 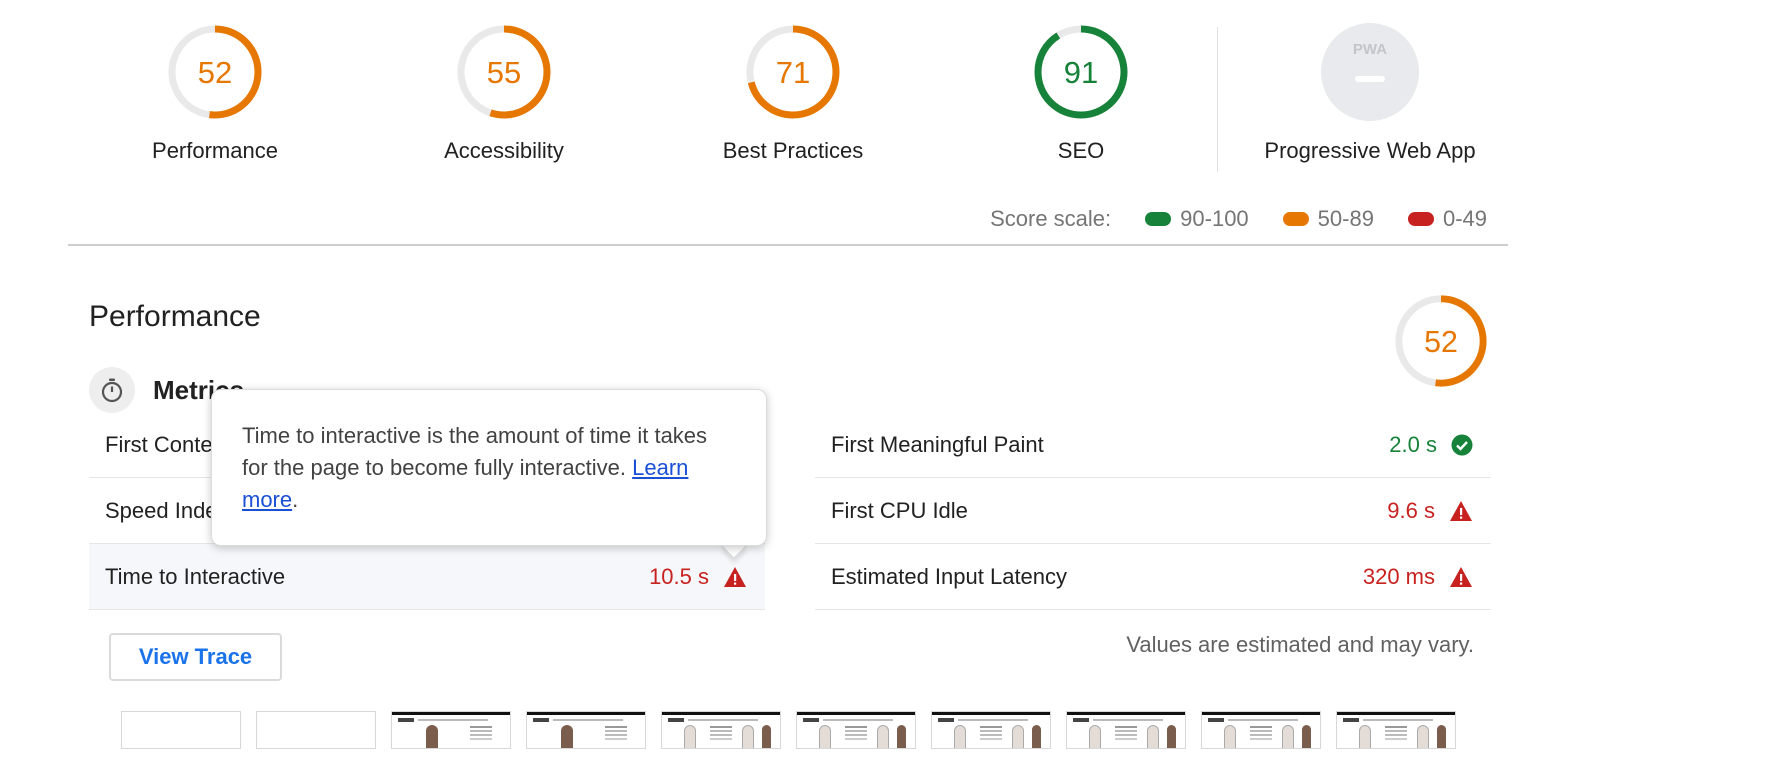 I want to click on gauge-best-practices: 71 Best Practices, so click(x=793, y=93).